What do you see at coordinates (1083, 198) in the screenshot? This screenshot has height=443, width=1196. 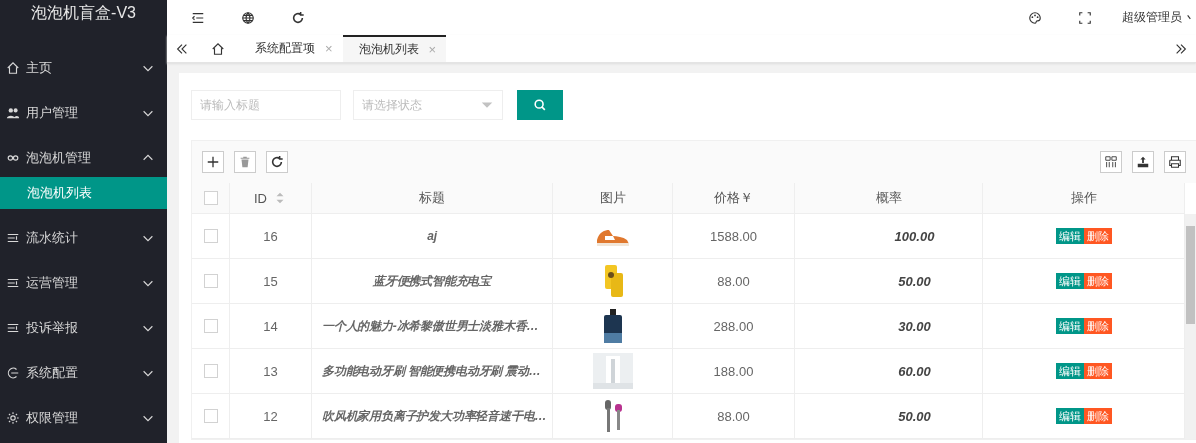 I see `column-header: 操作` at bounding box center [1083, 198].